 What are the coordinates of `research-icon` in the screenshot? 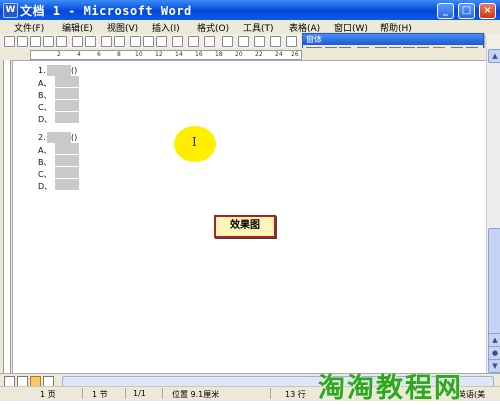 It's located at (119, 41).